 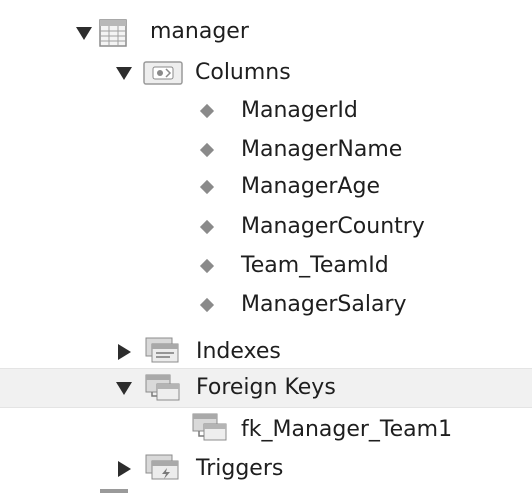 I want to click on indexes-folder-icon, so click(x=163, y=353).